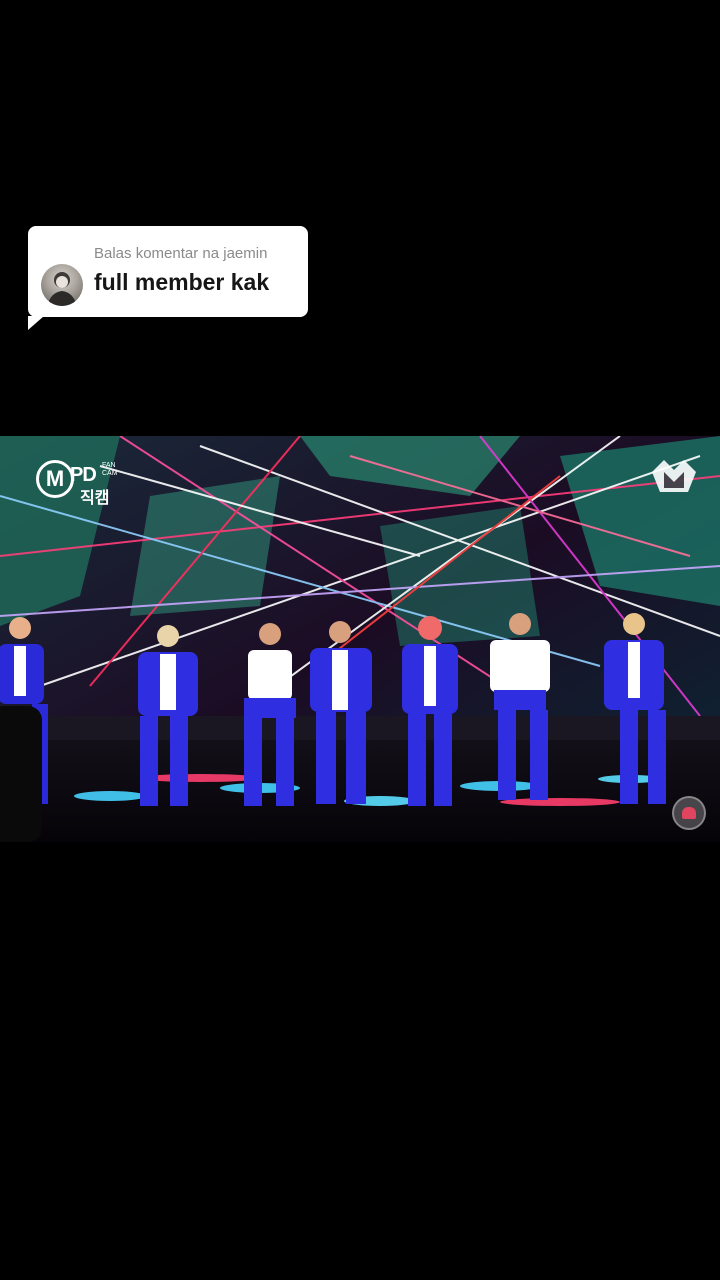 This screenshot has height=1280, width=720. I want to click on reply-comment-sticker: Balas komentar na jaemin full member kak, so click(168, 278).